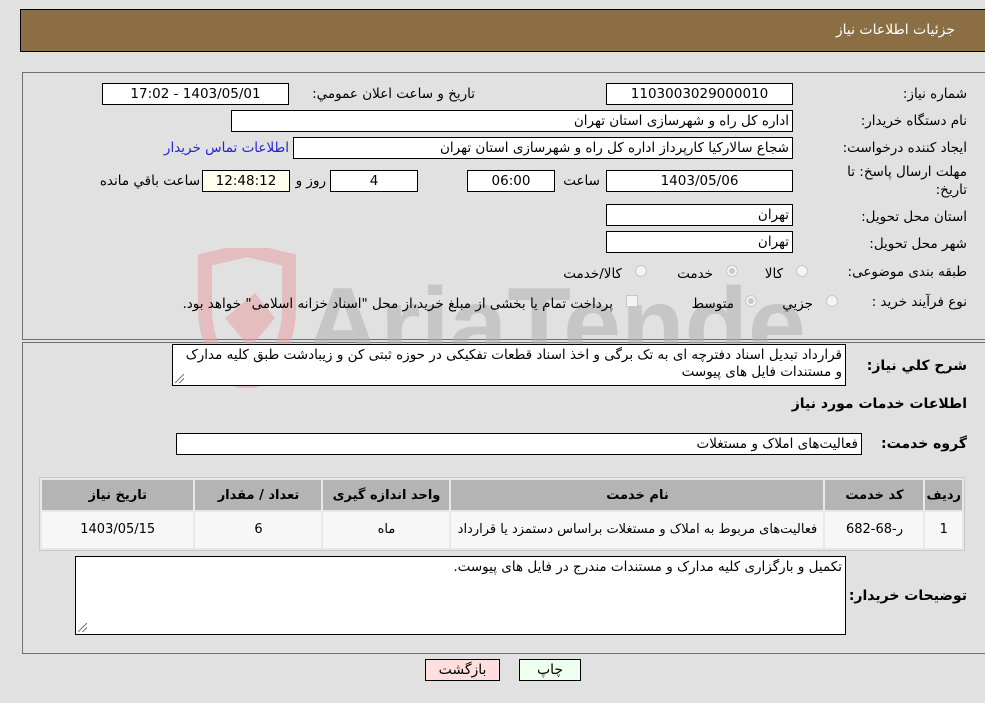  Describe the element at coordinates (913, 121) in the screenshot. I see `buyer-org-label: نام دستگاه خریدار:` at that location.